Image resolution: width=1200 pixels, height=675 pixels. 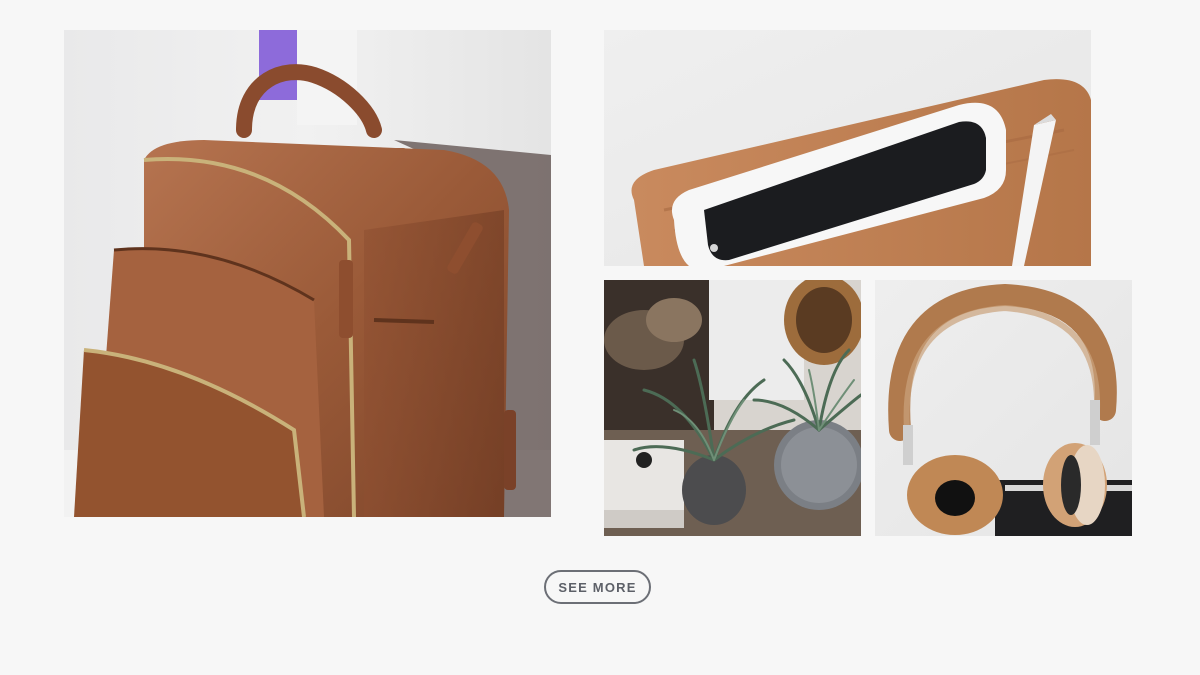 I want to click on gallery-image-headphones, so click(x=1003, y=408).